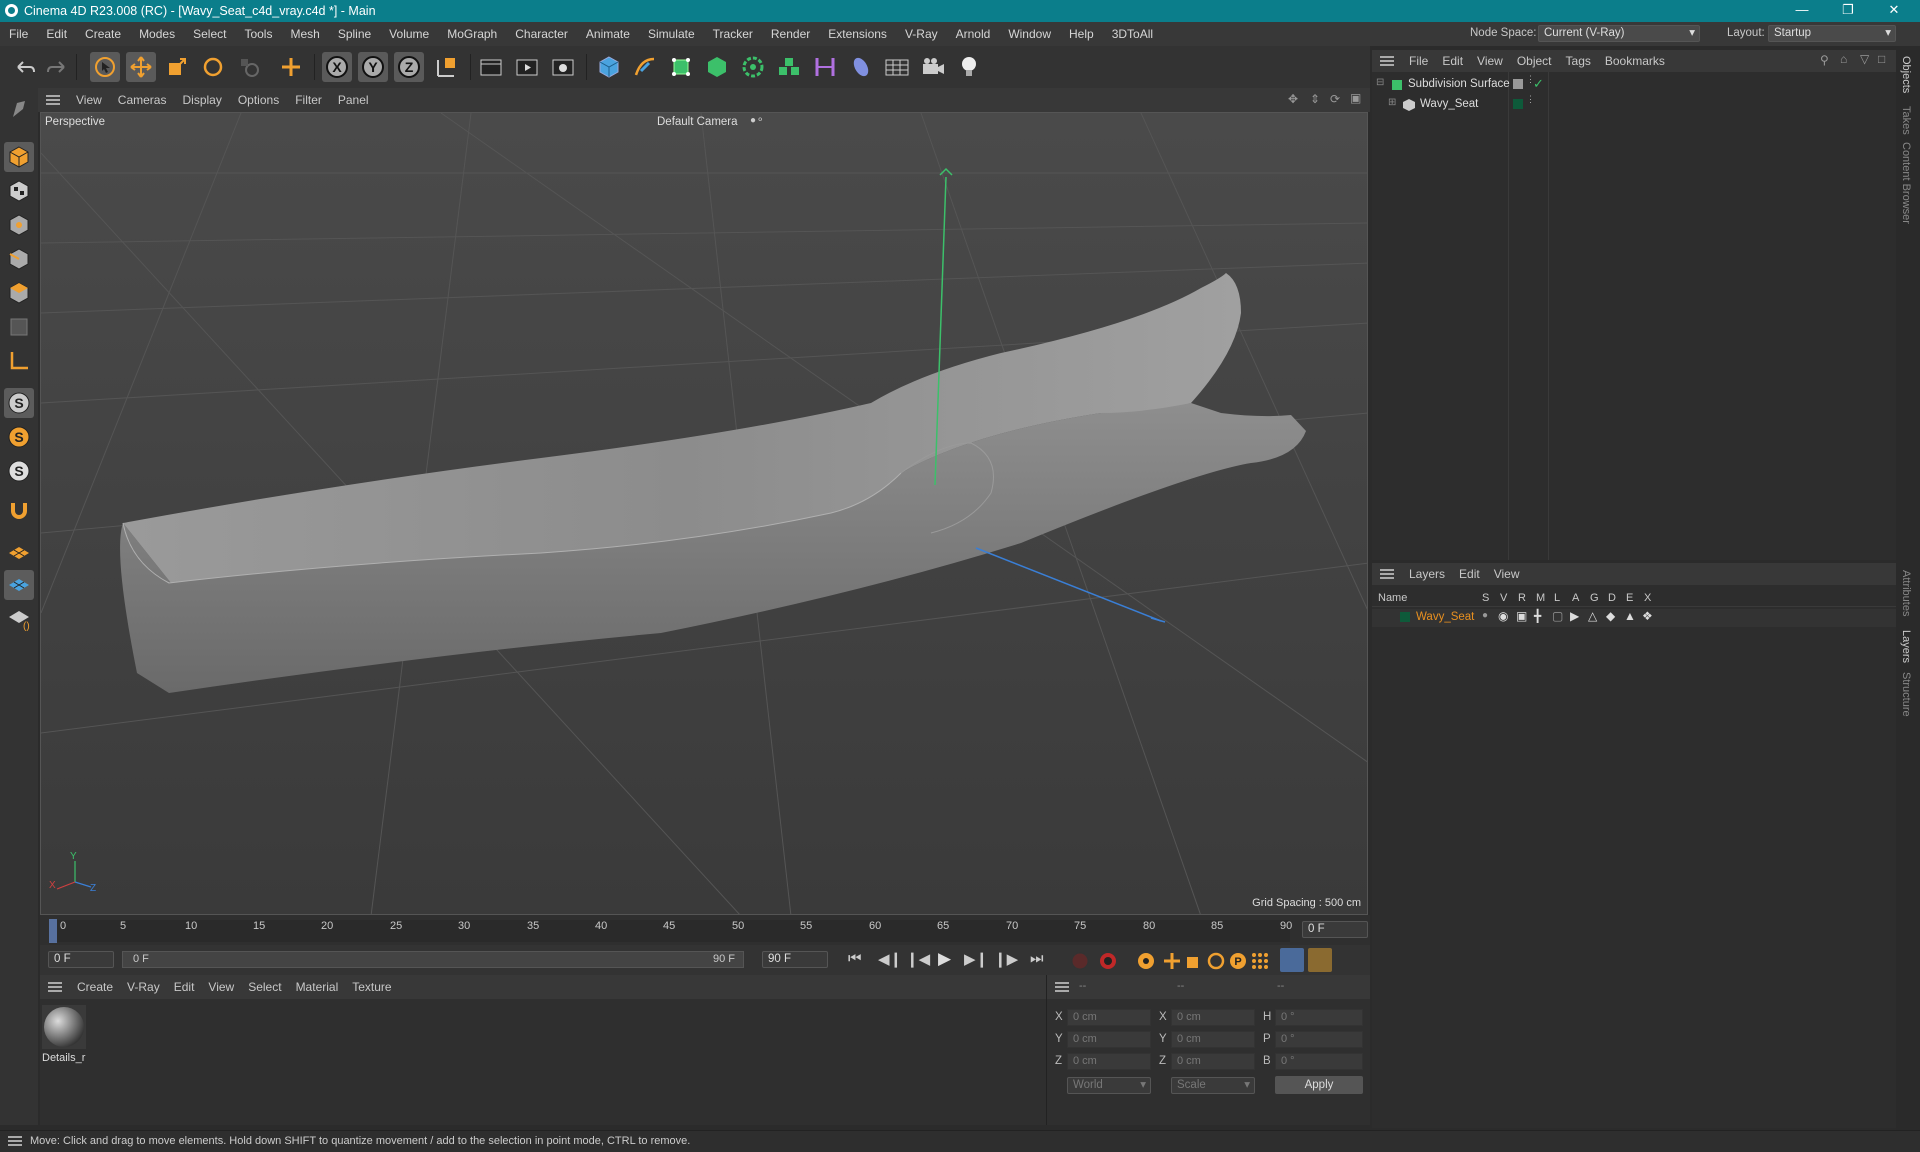  What do you see at coordinates (1521, 616) in the screenshot?
I see `render-clapper-icon: ▣` at bounding box center [1521, 616].